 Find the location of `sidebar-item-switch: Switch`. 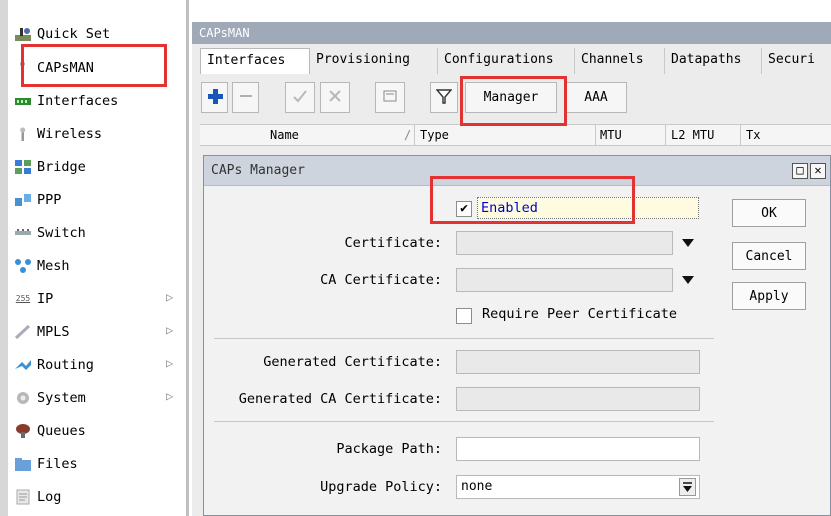

sidebar-item-switch: Switch is located at coordinates (97, 232).